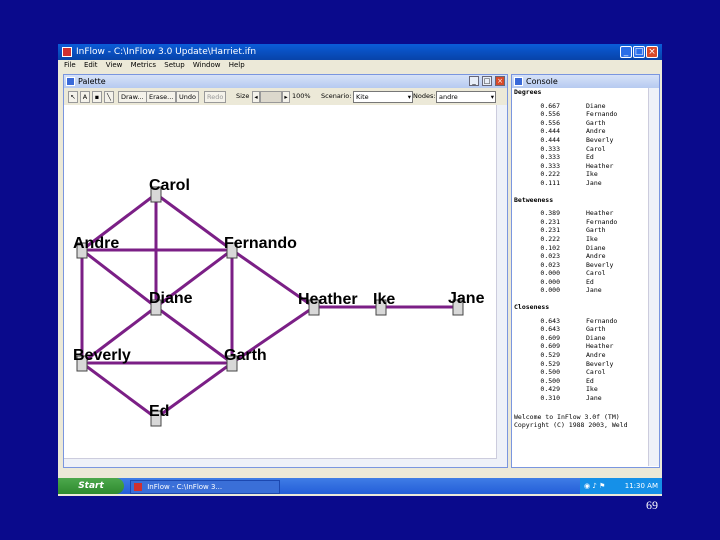  What do you see at coordinates (587, 486) in the screenshot?
I see `tray-network-icon: ◉` at bounding box center [587, 486].